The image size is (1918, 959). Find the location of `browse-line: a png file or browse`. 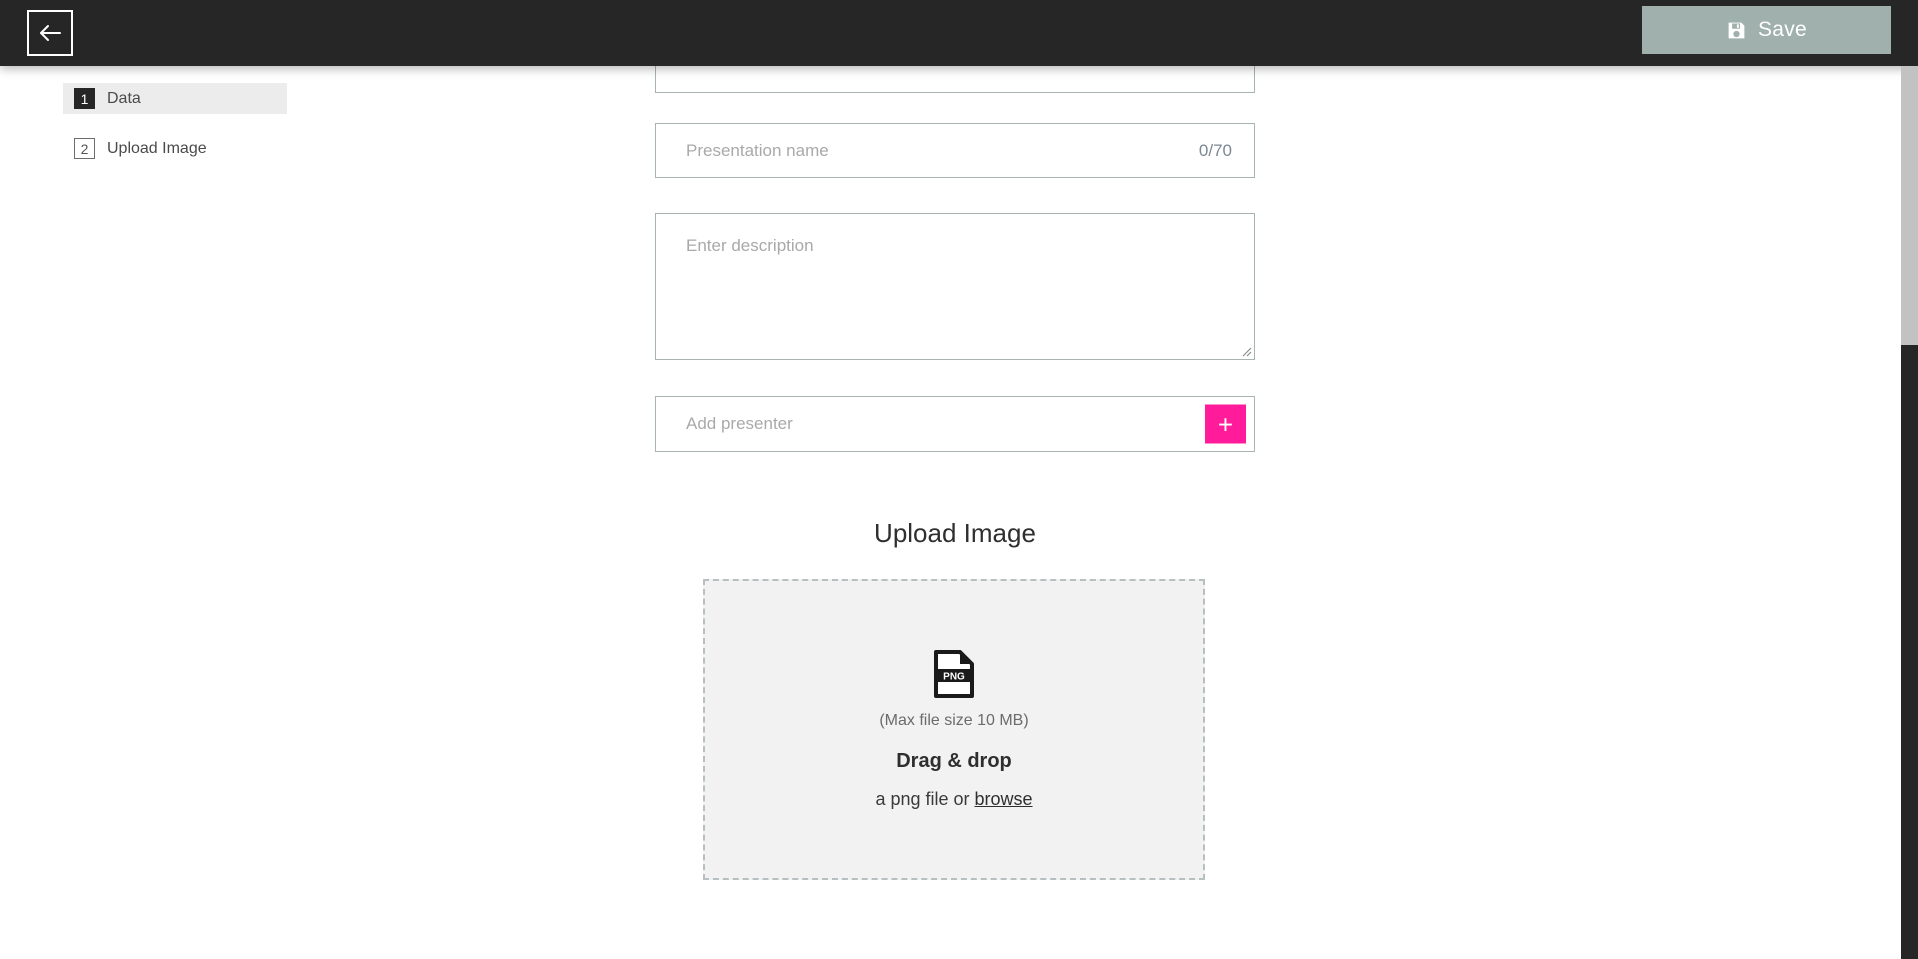

browse-line: a png file or browse is located at coordinates (953, 799).